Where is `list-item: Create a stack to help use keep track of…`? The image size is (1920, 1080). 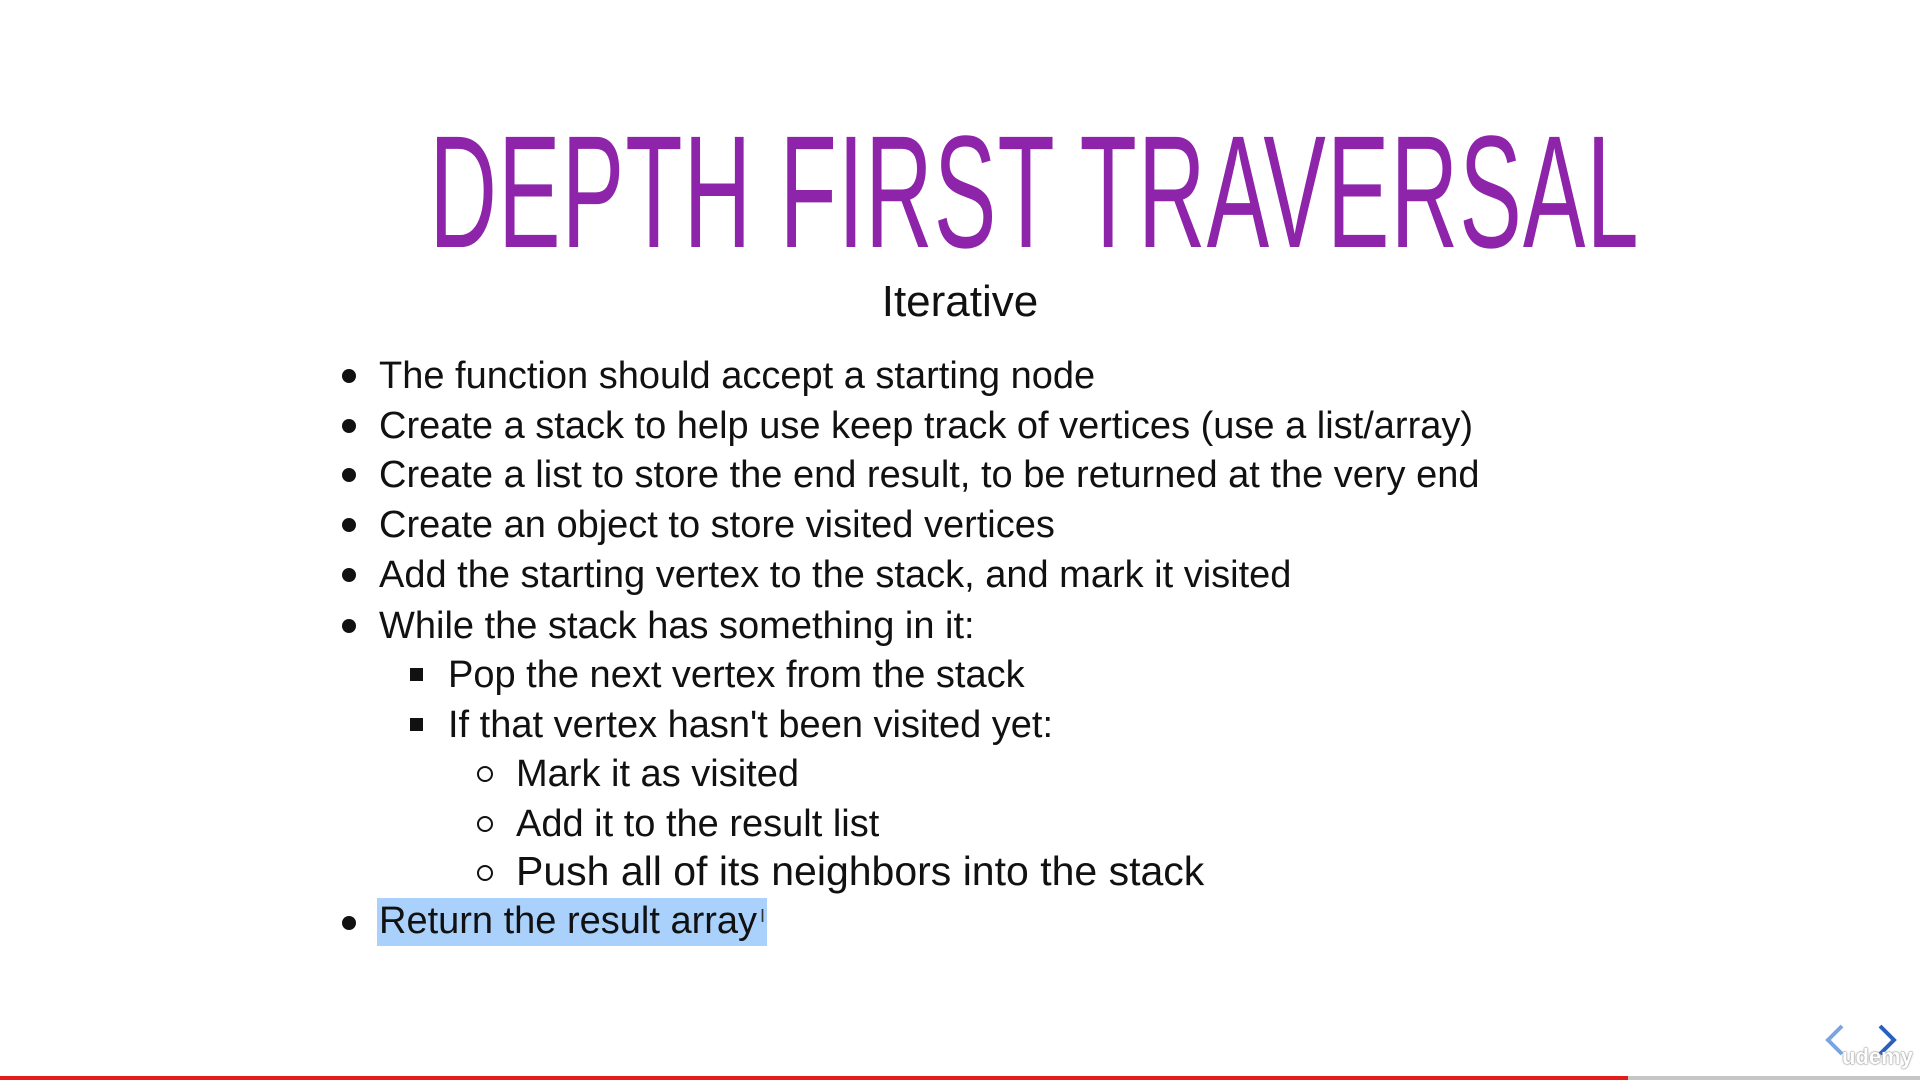 list-item: Create a stack to help use keep track of… is located at coordinates (926, 426).